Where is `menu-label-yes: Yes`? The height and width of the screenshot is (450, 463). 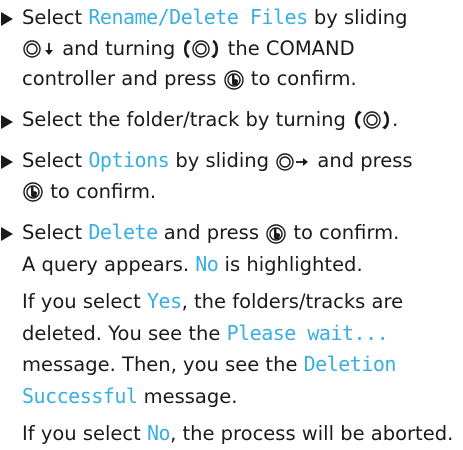
menu-label-yes: Yes is located at coordinates (164, 301).